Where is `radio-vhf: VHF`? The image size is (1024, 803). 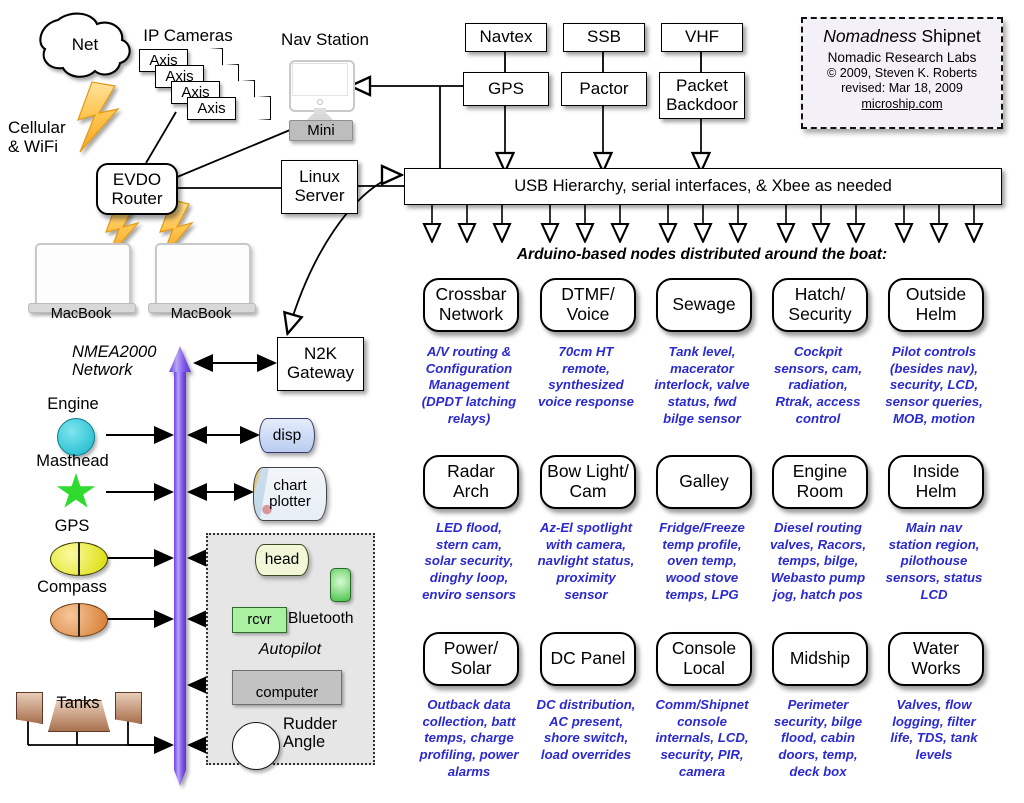
radio-vhf: VHF is located at coordinates (702, 37).